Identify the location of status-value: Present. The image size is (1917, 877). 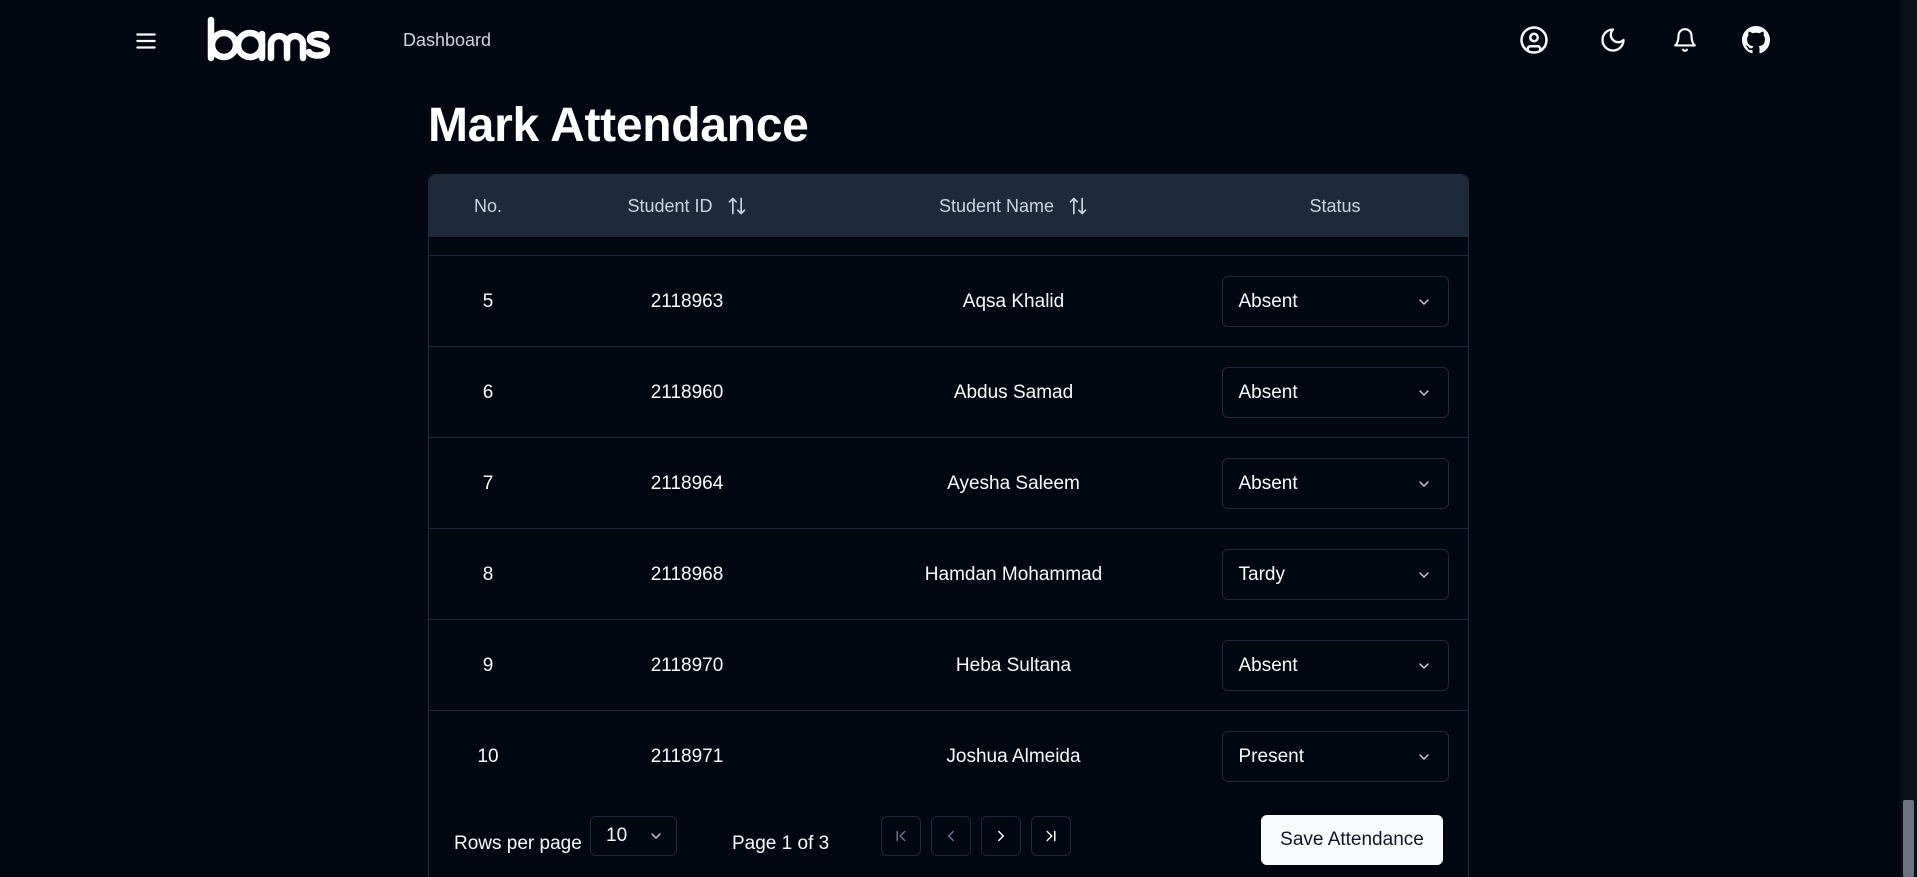
(1271, 756).